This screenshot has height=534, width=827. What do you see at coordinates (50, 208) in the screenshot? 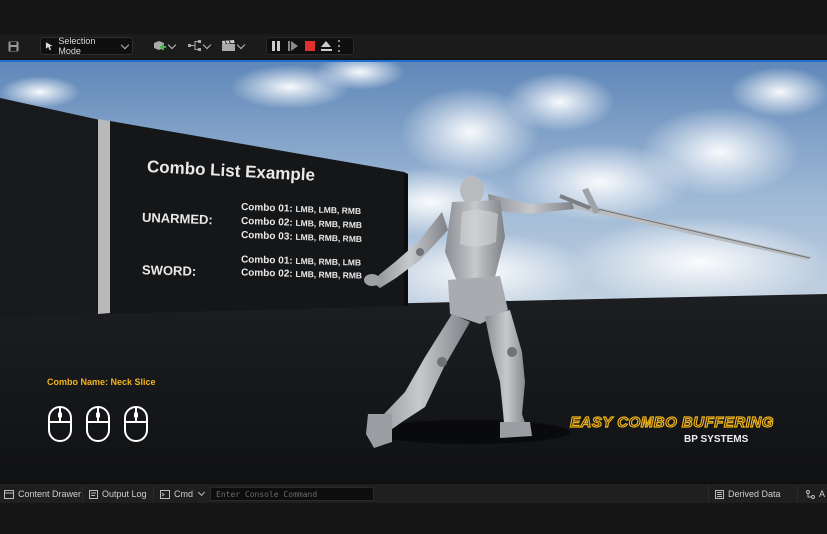
I see `wall-left-face` at bounding box center [50, 208].